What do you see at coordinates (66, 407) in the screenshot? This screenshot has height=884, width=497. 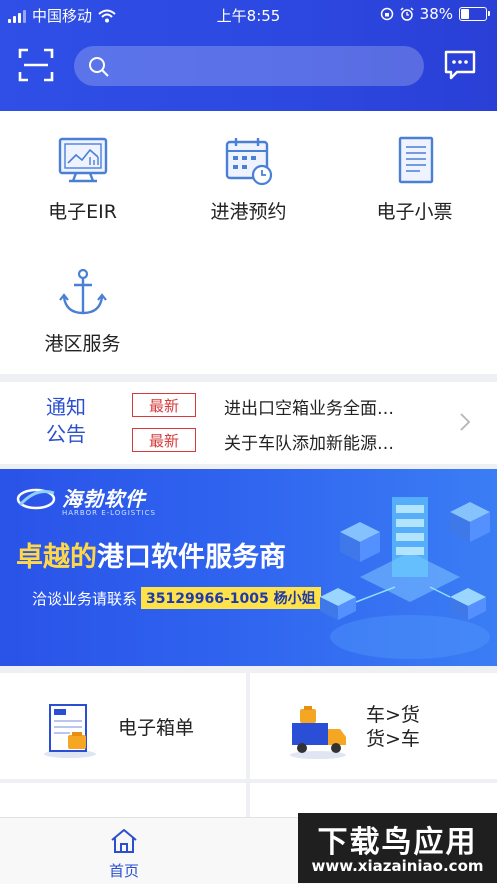 I see `notice-title-line1: 通知` at bounding box center [66, 407].